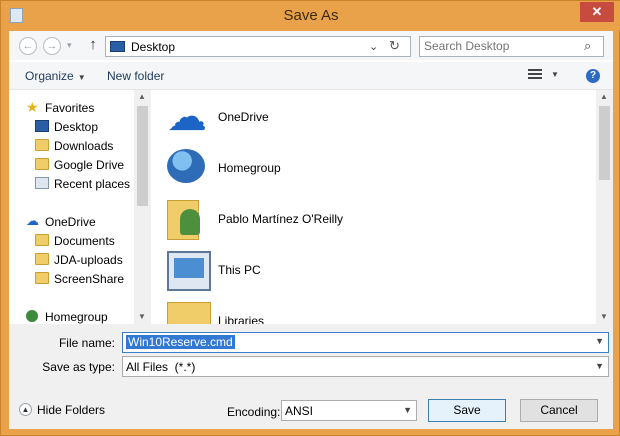 The width and height of the screenshot is (620, 436). What do you see at coordinates (241, 319) in the screenshot?
I see `list-item-label: Libraries` at bounding box center [241, 319].